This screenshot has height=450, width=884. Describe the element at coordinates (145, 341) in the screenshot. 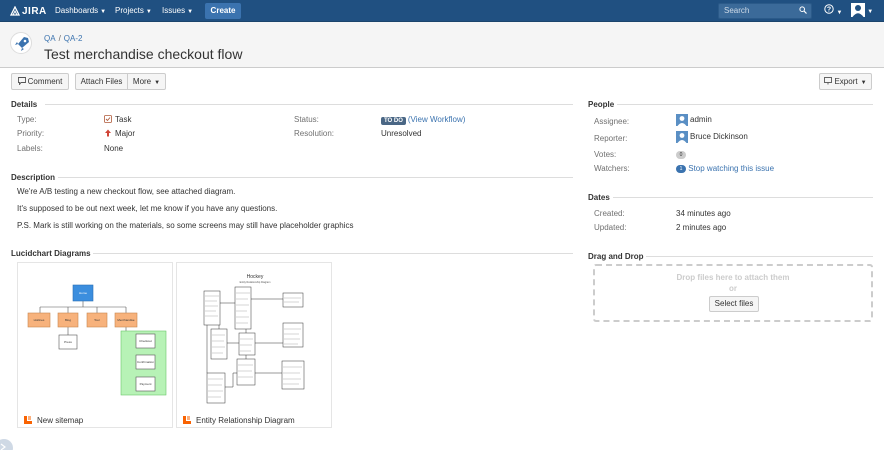

I see `sitemap-node-checkout: Checkout` at that location.